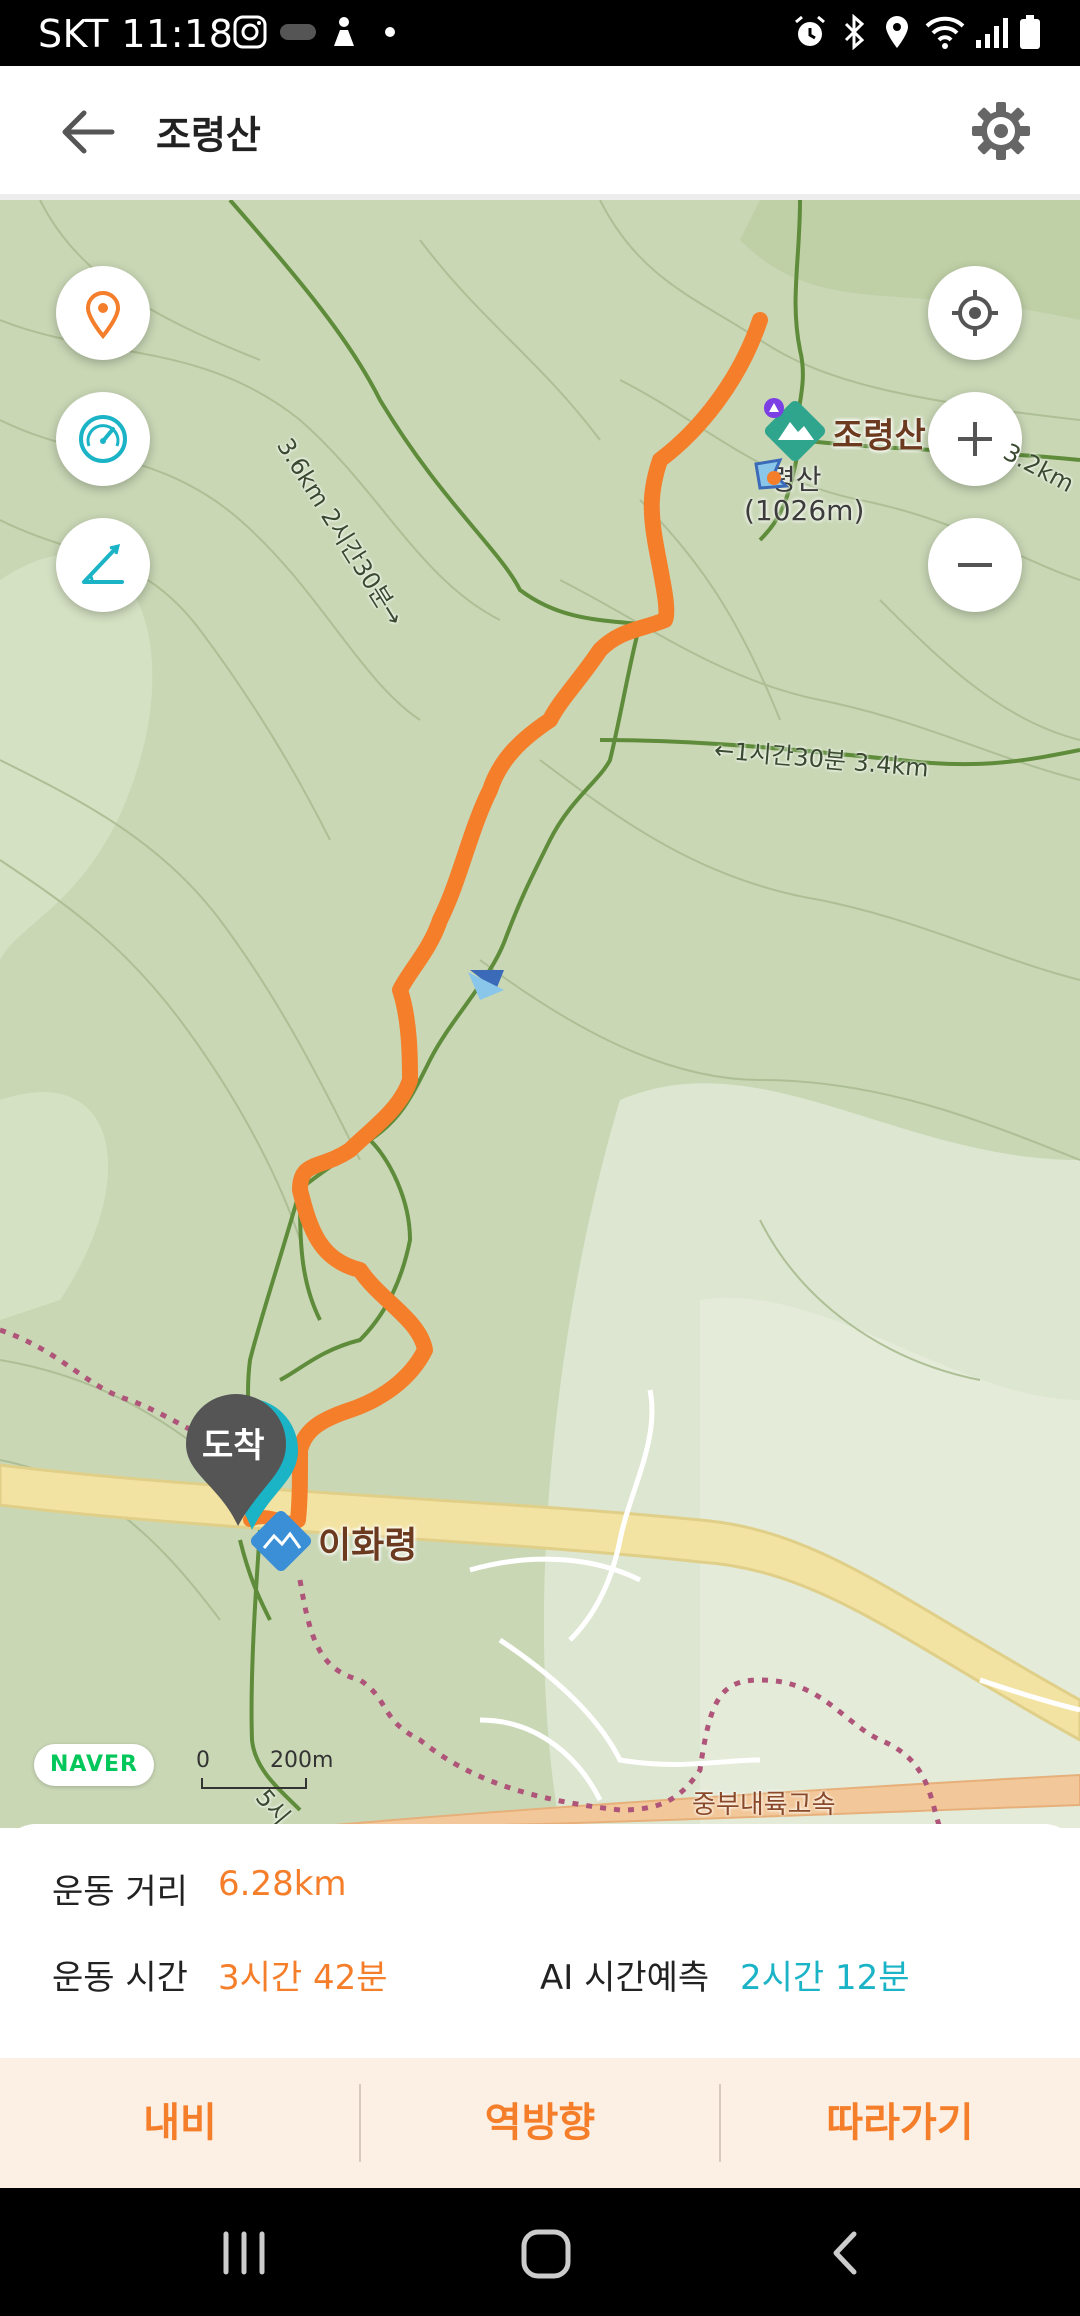 The image size is (1080, 2316). What do you see at coordinates (244, 2253) in the screenshot?
I see `recent-apps-icon` at bounding box center [244, 2253].